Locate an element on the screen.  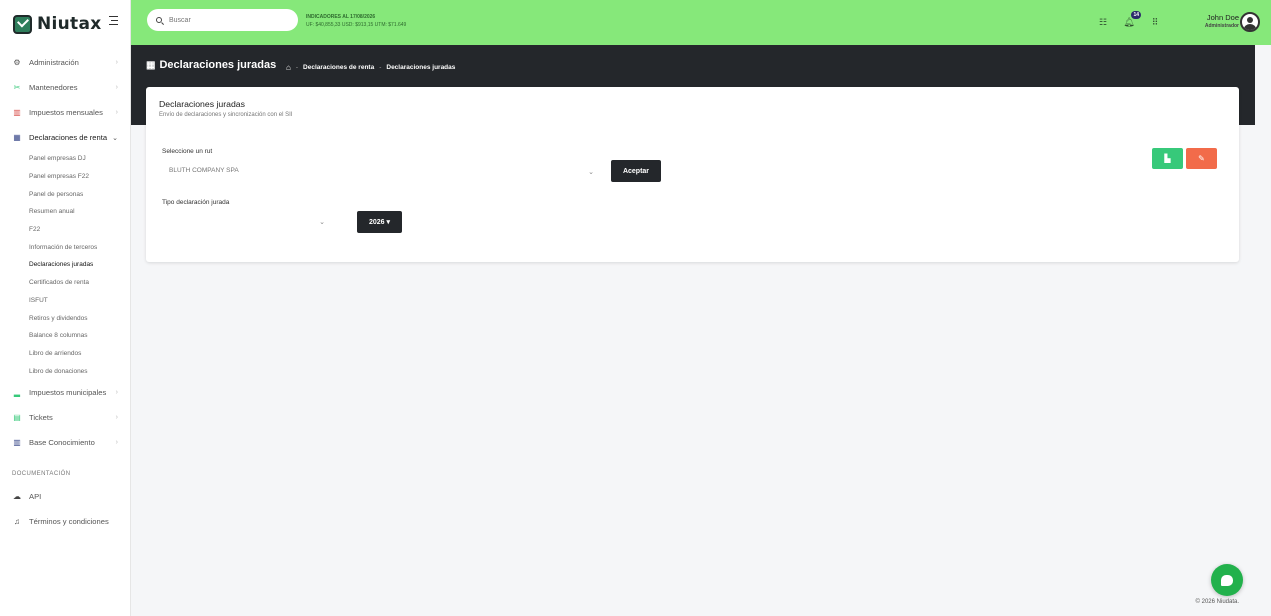
card-title: Declaraciones juradas is located at coordinates (202, 104).